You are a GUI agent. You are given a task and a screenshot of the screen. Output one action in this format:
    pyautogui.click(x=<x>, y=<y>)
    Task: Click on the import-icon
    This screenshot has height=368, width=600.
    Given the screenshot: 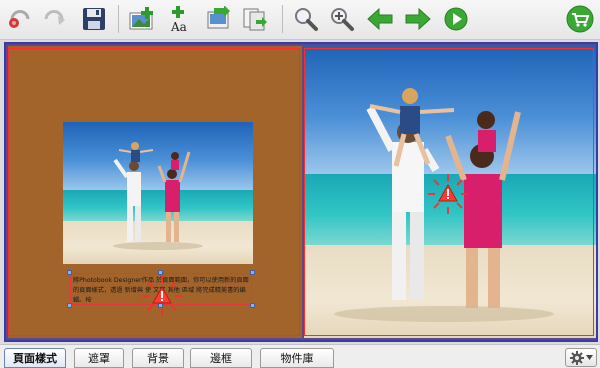 What is the action you would take?
    pyautogui.click(x=218, y=17)
    